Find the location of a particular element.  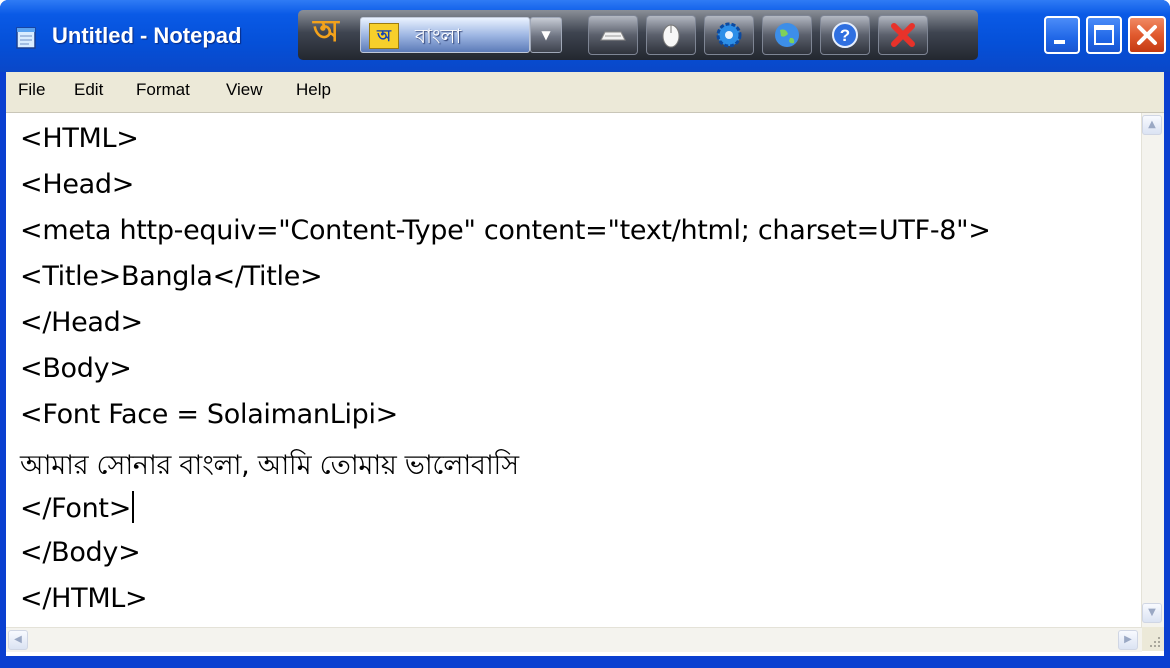

chevron-right-icon: ▶ is located at coordinates (1128, 639).